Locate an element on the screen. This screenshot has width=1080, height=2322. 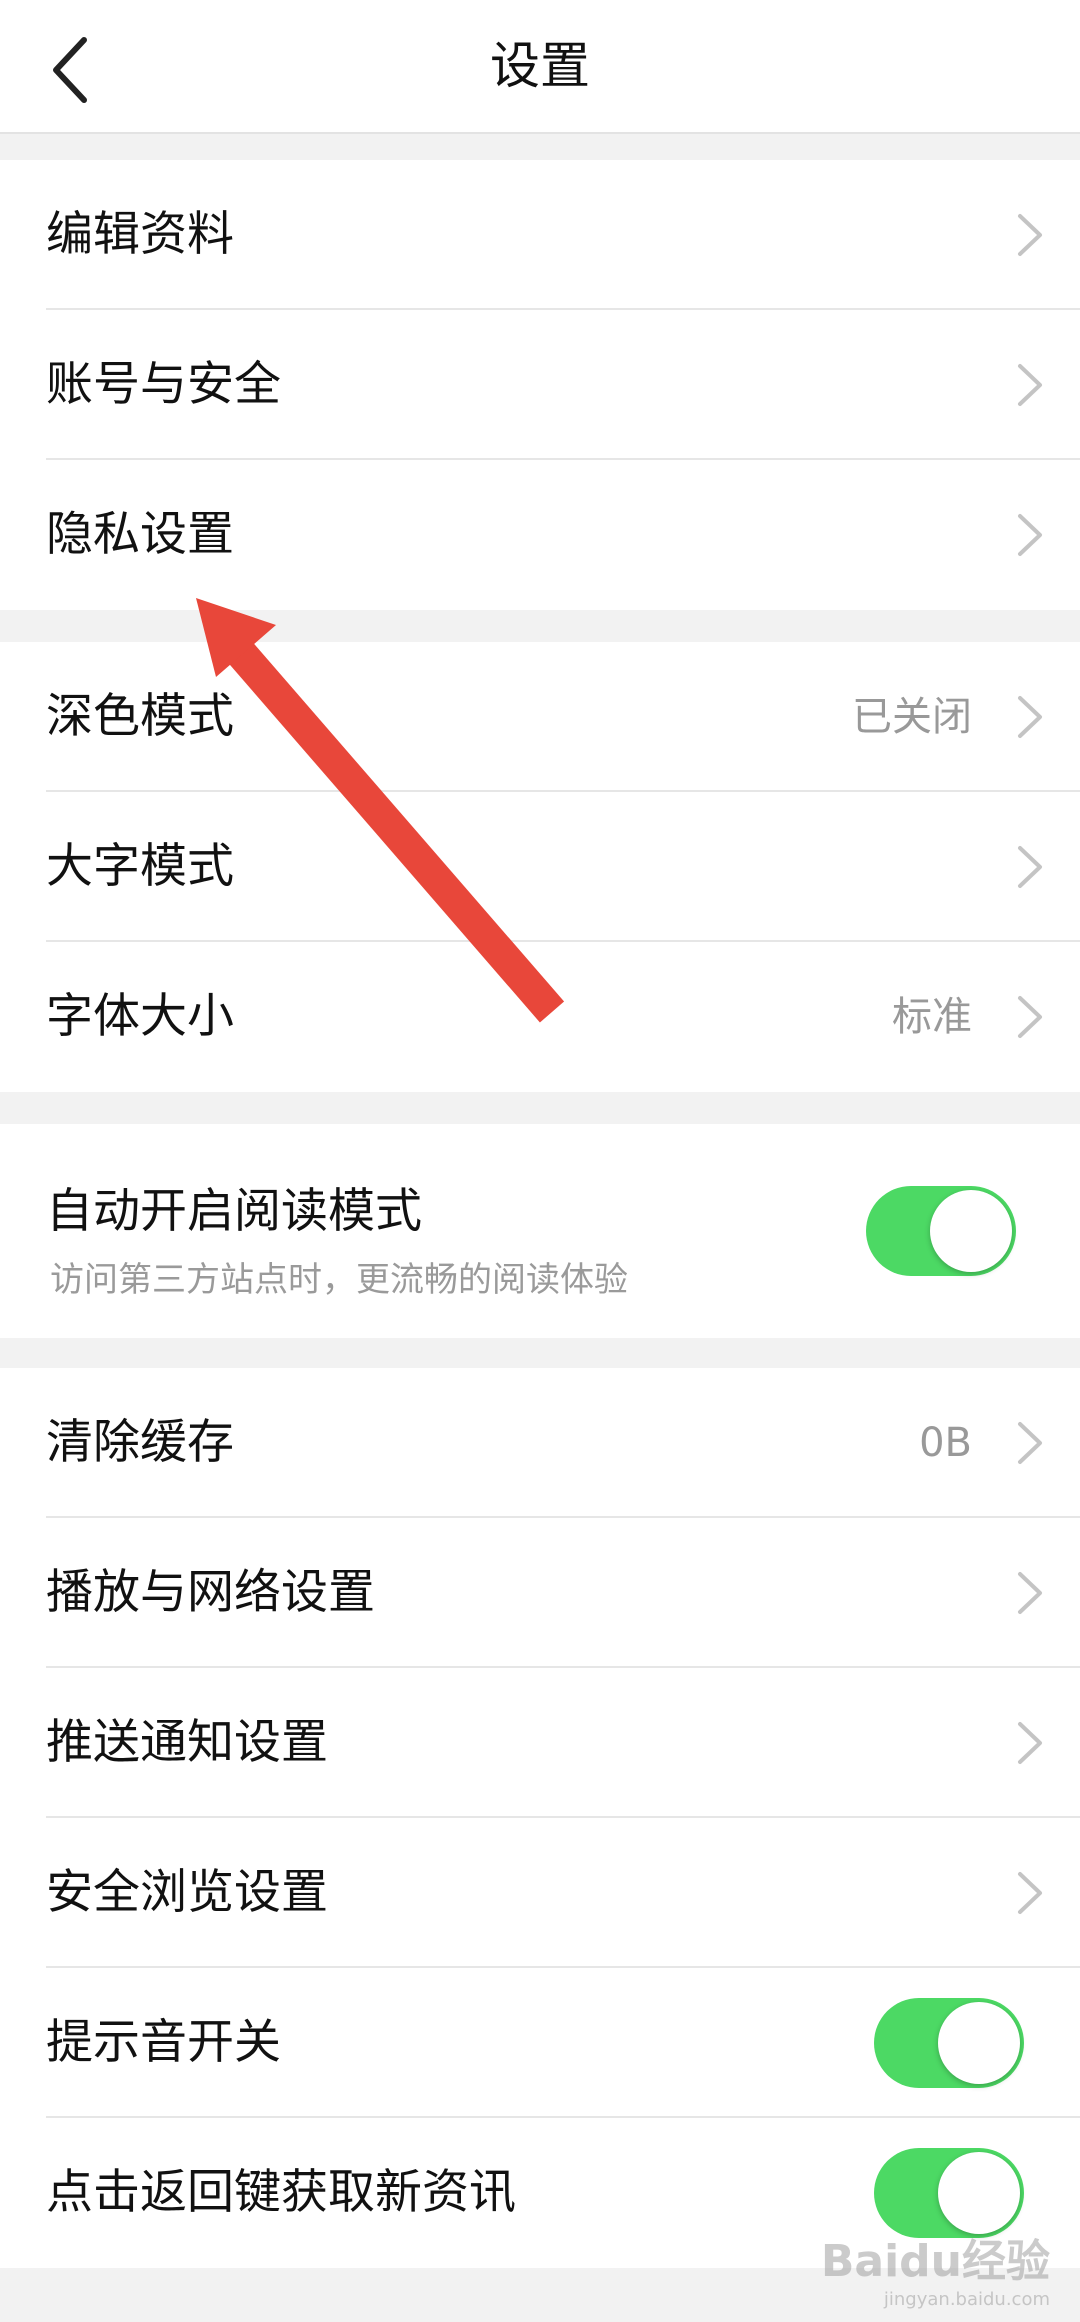
row-push-notifications: 推送通知设置 is located at coordinates (540, 1743).